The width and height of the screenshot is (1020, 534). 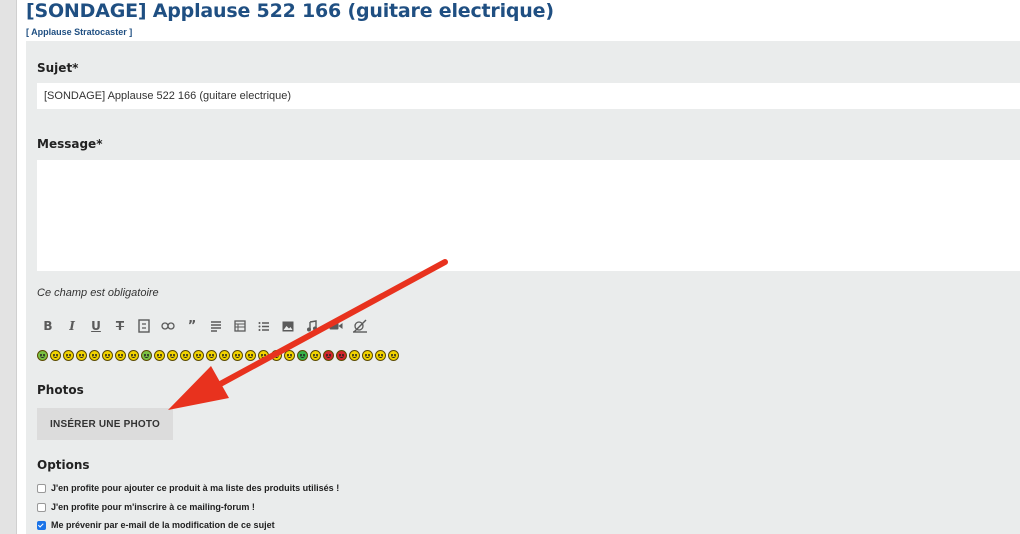 I want to click on spoiler-icon, so click(x=144, y=326).